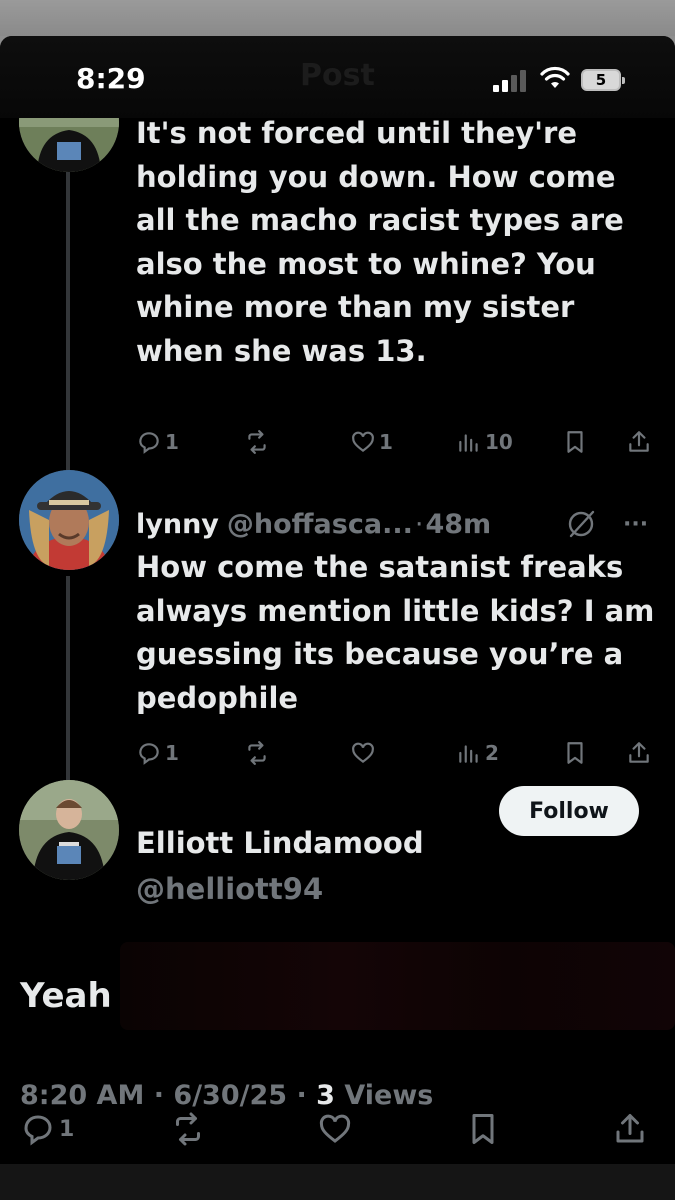 Image resolution: width=675 pixels, height=1200 pixels. I want to click on views-count: 2, so click(492, 753).